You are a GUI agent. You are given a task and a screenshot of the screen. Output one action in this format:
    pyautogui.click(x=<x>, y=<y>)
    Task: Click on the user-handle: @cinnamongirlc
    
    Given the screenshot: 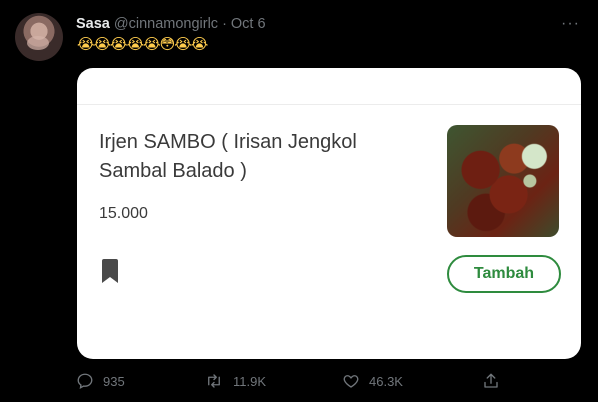 What is the action you would take?
    pyautogui.click(x=166, y=24)
    